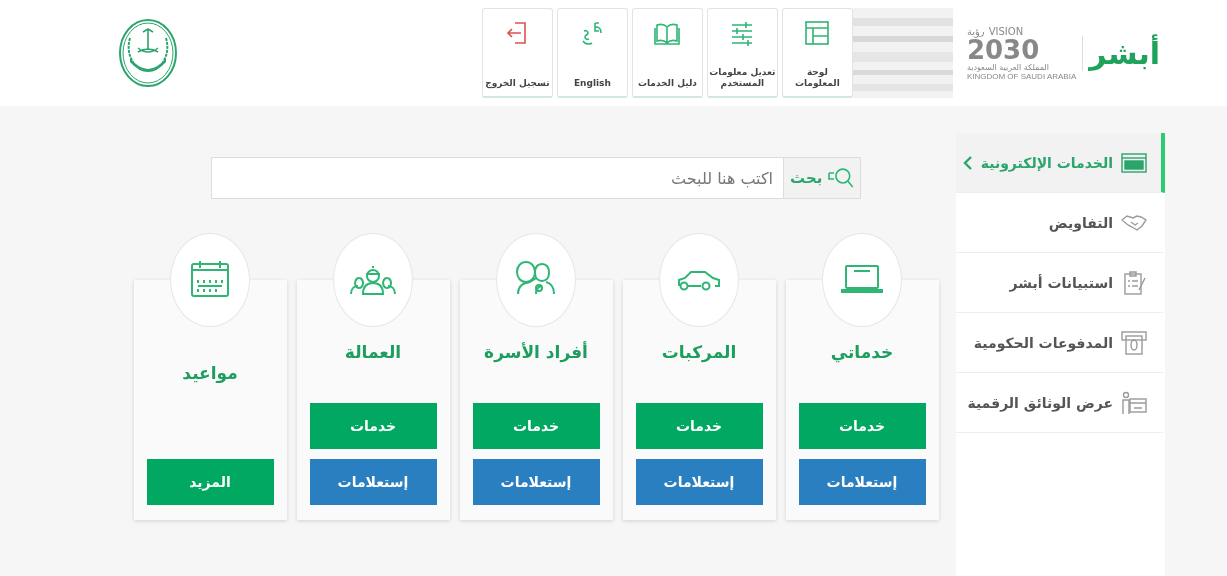 Image resolution: width=1227 pixels, height=576 pixels. I want to click on logo-text: المملكة العربية السعودية, so click(1007, 67).